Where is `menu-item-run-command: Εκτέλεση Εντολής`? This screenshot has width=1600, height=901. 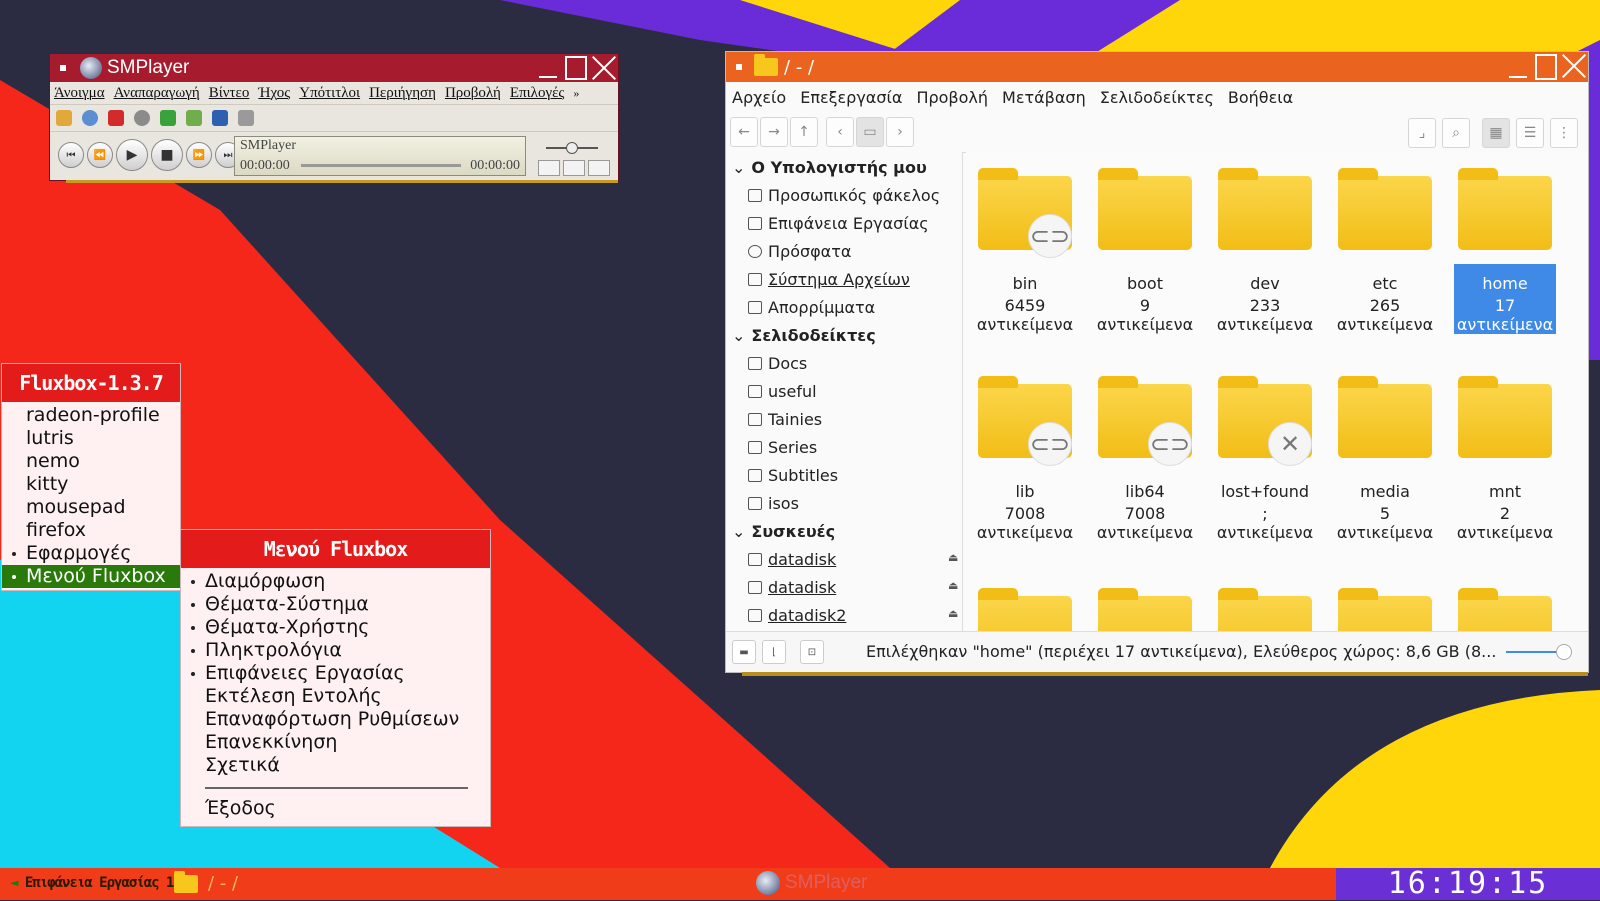
menu-item-run-command: Εκτέλεση Εντολής is located at coordinates (335, 696).